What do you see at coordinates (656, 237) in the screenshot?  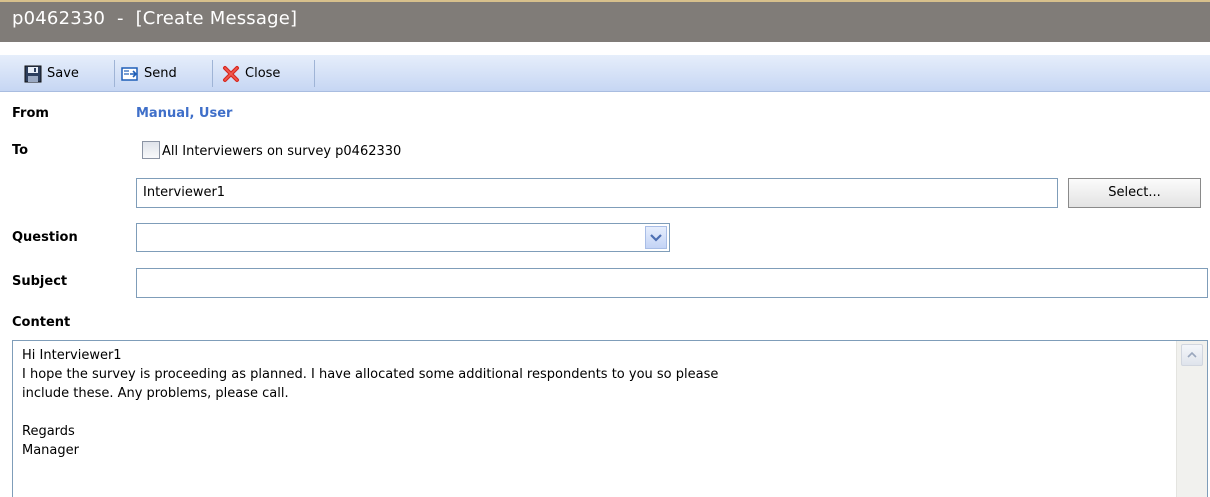 I see `chevron-down-icon` at bounding box center [656, 237].